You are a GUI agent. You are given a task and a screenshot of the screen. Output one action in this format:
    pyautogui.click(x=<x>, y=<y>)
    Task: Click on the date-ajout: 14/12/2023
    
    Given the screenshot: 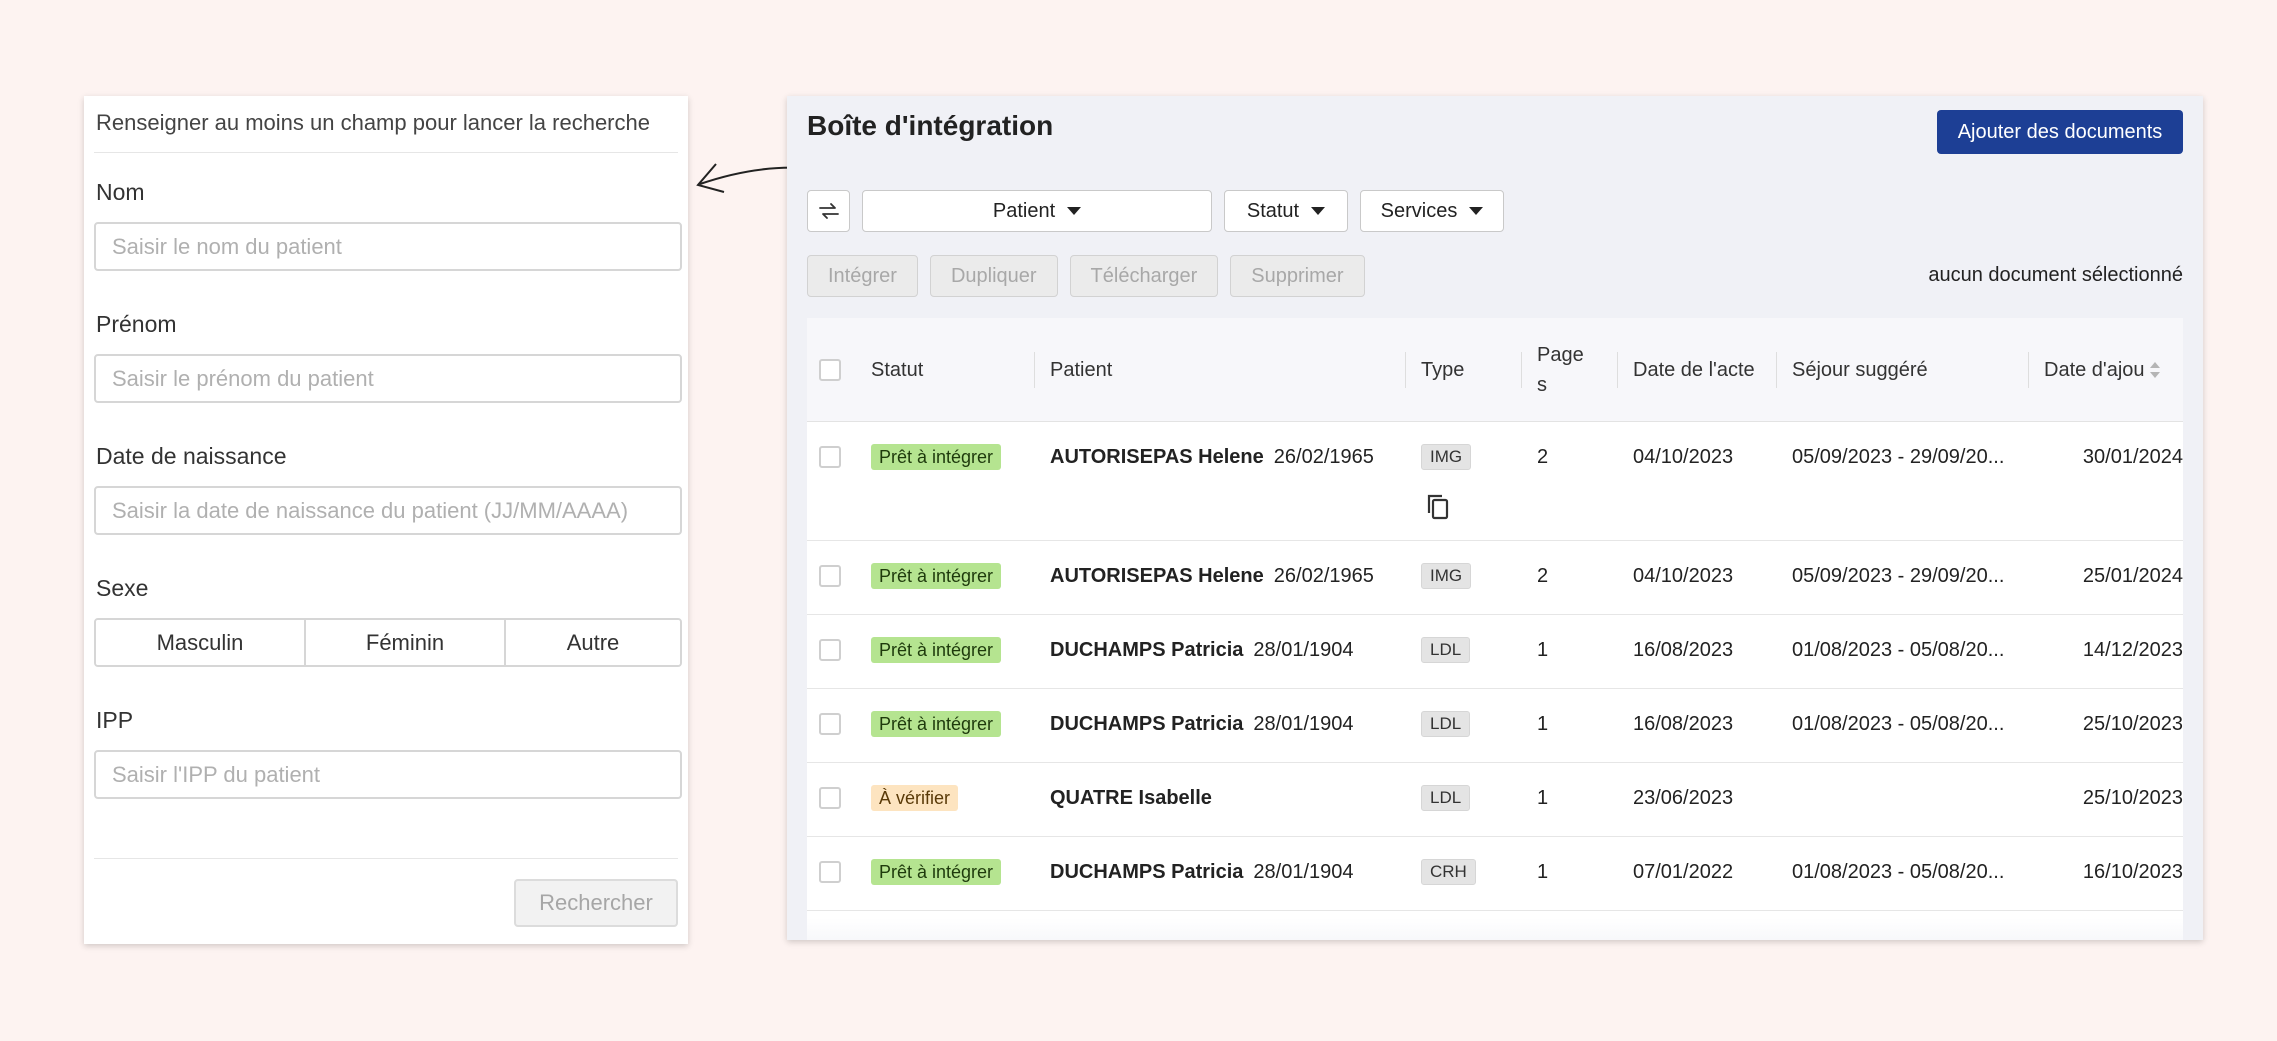 What is the action you would take?
    pyautogui.click(x=2132, y=650)
    